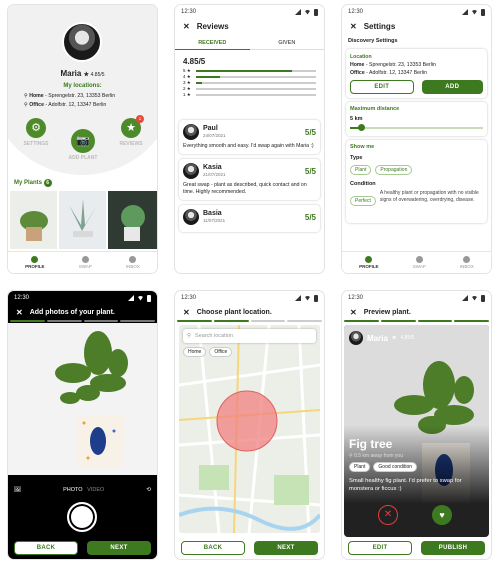  Describe the element at coordinates (97, 75) in the screenshot. I see `profile-rating: 4.85/5` at that location.